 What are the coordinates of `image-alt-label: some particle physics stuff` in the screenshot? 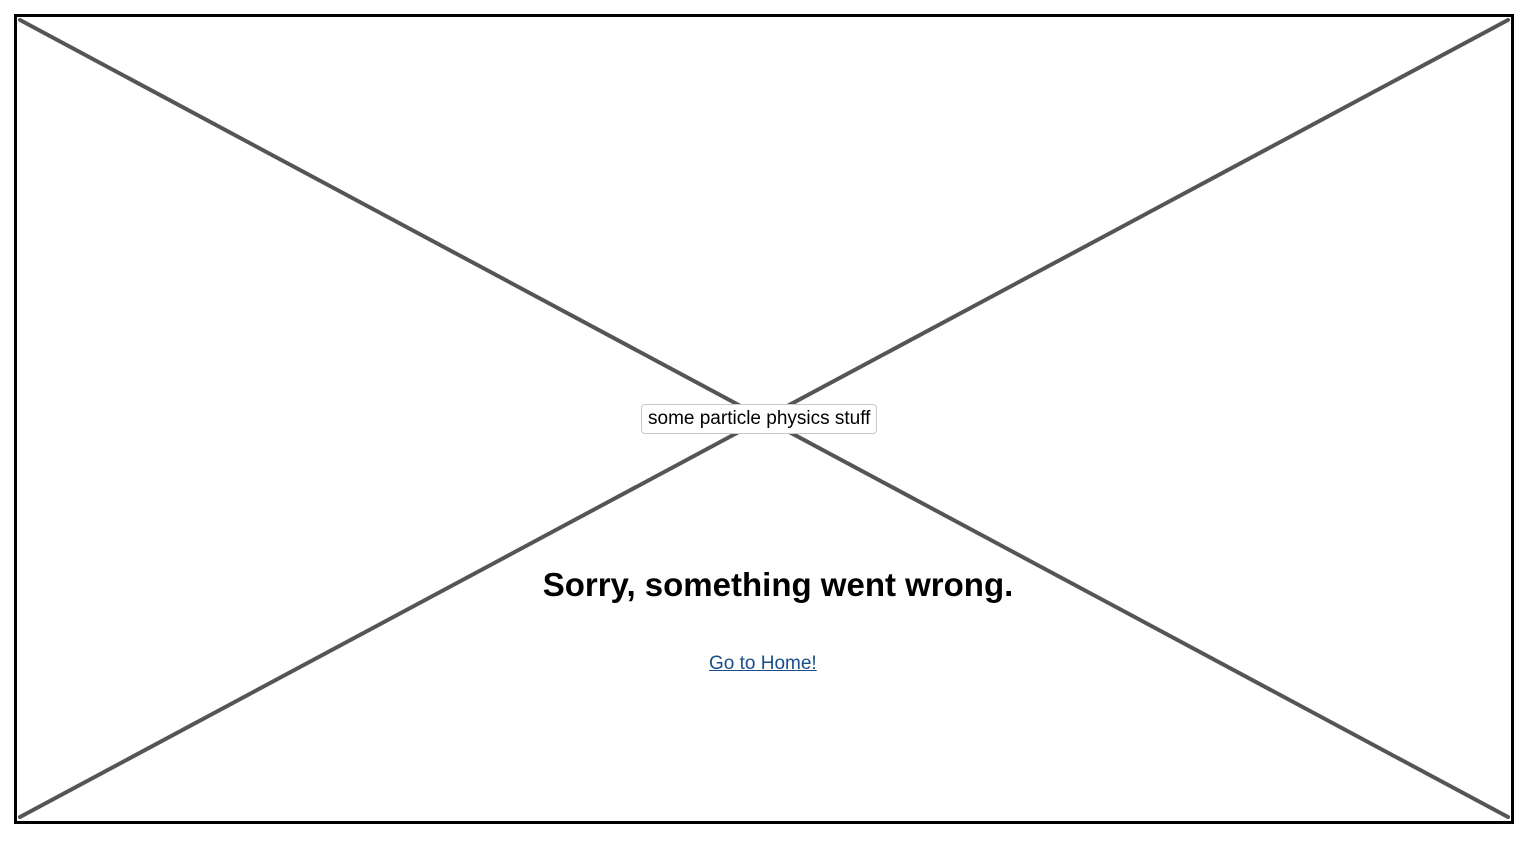 It's located at (759, 419).